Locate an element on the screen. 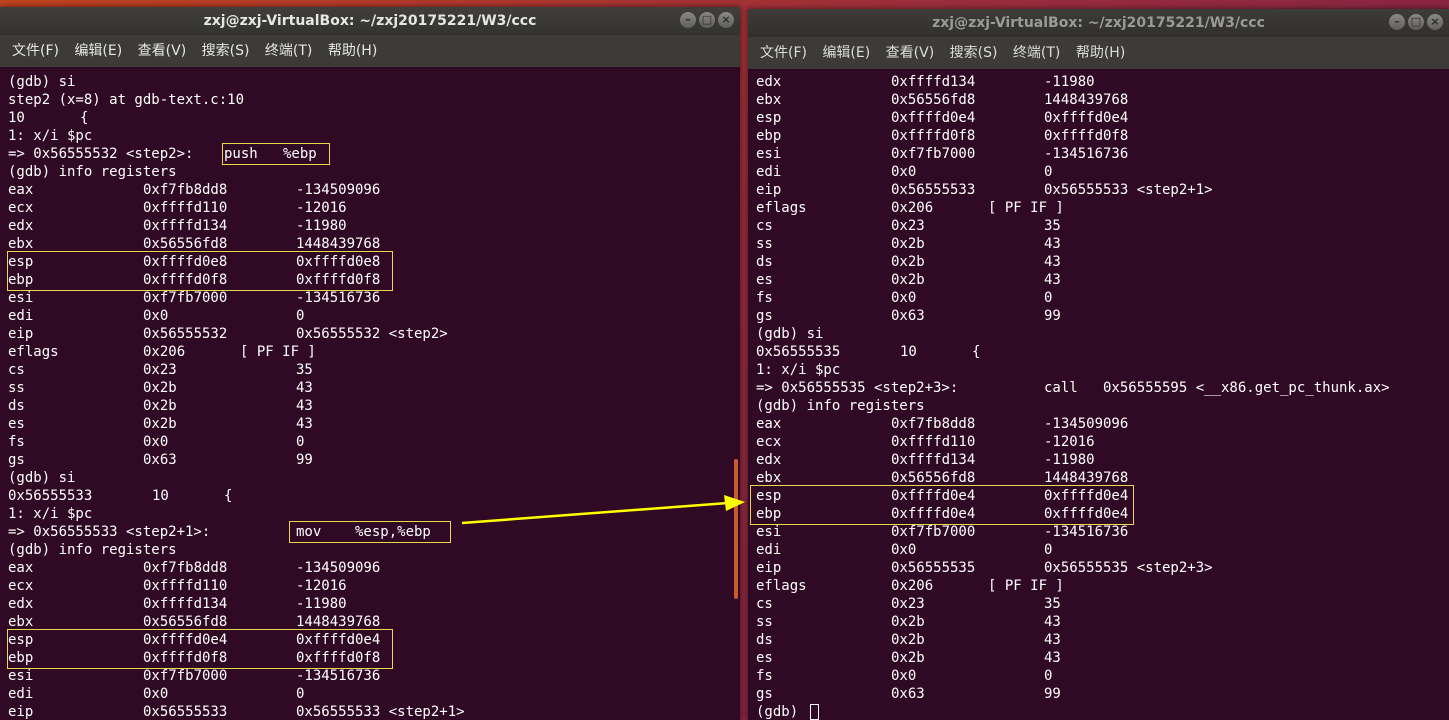  line-text: => 0x56555535 <step2+3>: is located at coordinates (857, 388).